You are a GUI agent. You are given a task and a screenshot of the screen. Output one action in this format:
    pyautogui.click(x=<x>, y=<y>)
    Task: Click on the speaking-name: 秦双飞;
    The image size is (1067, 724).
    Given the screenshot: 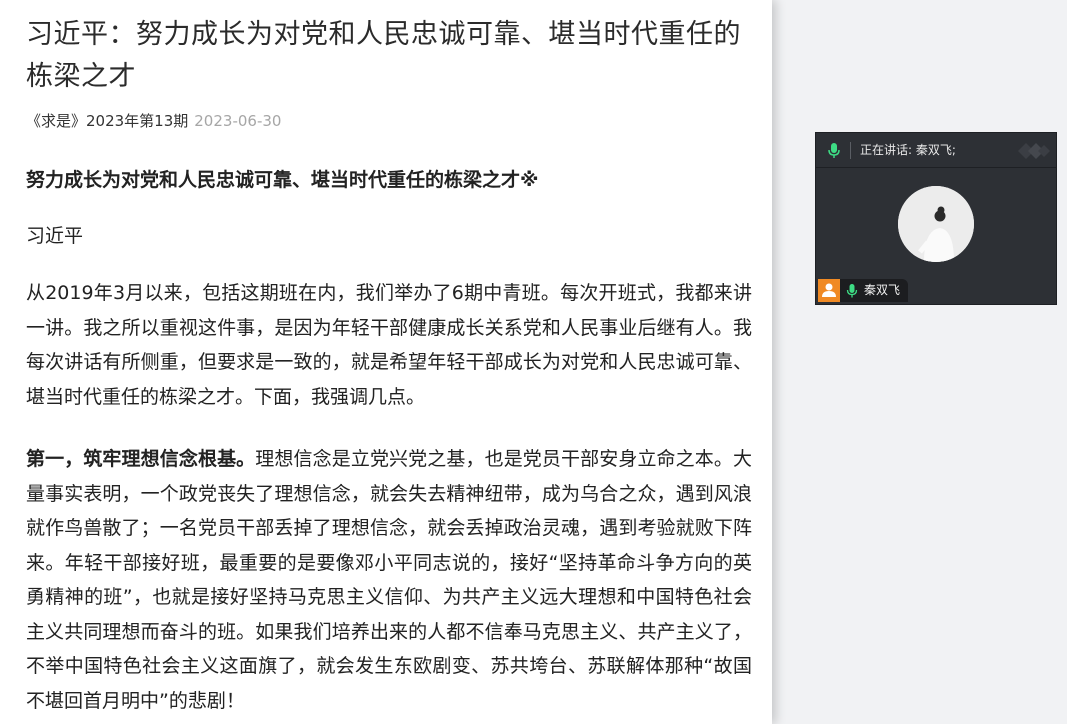 What is the action you would take?
    pyautogui.click(x=935, y=150)
    